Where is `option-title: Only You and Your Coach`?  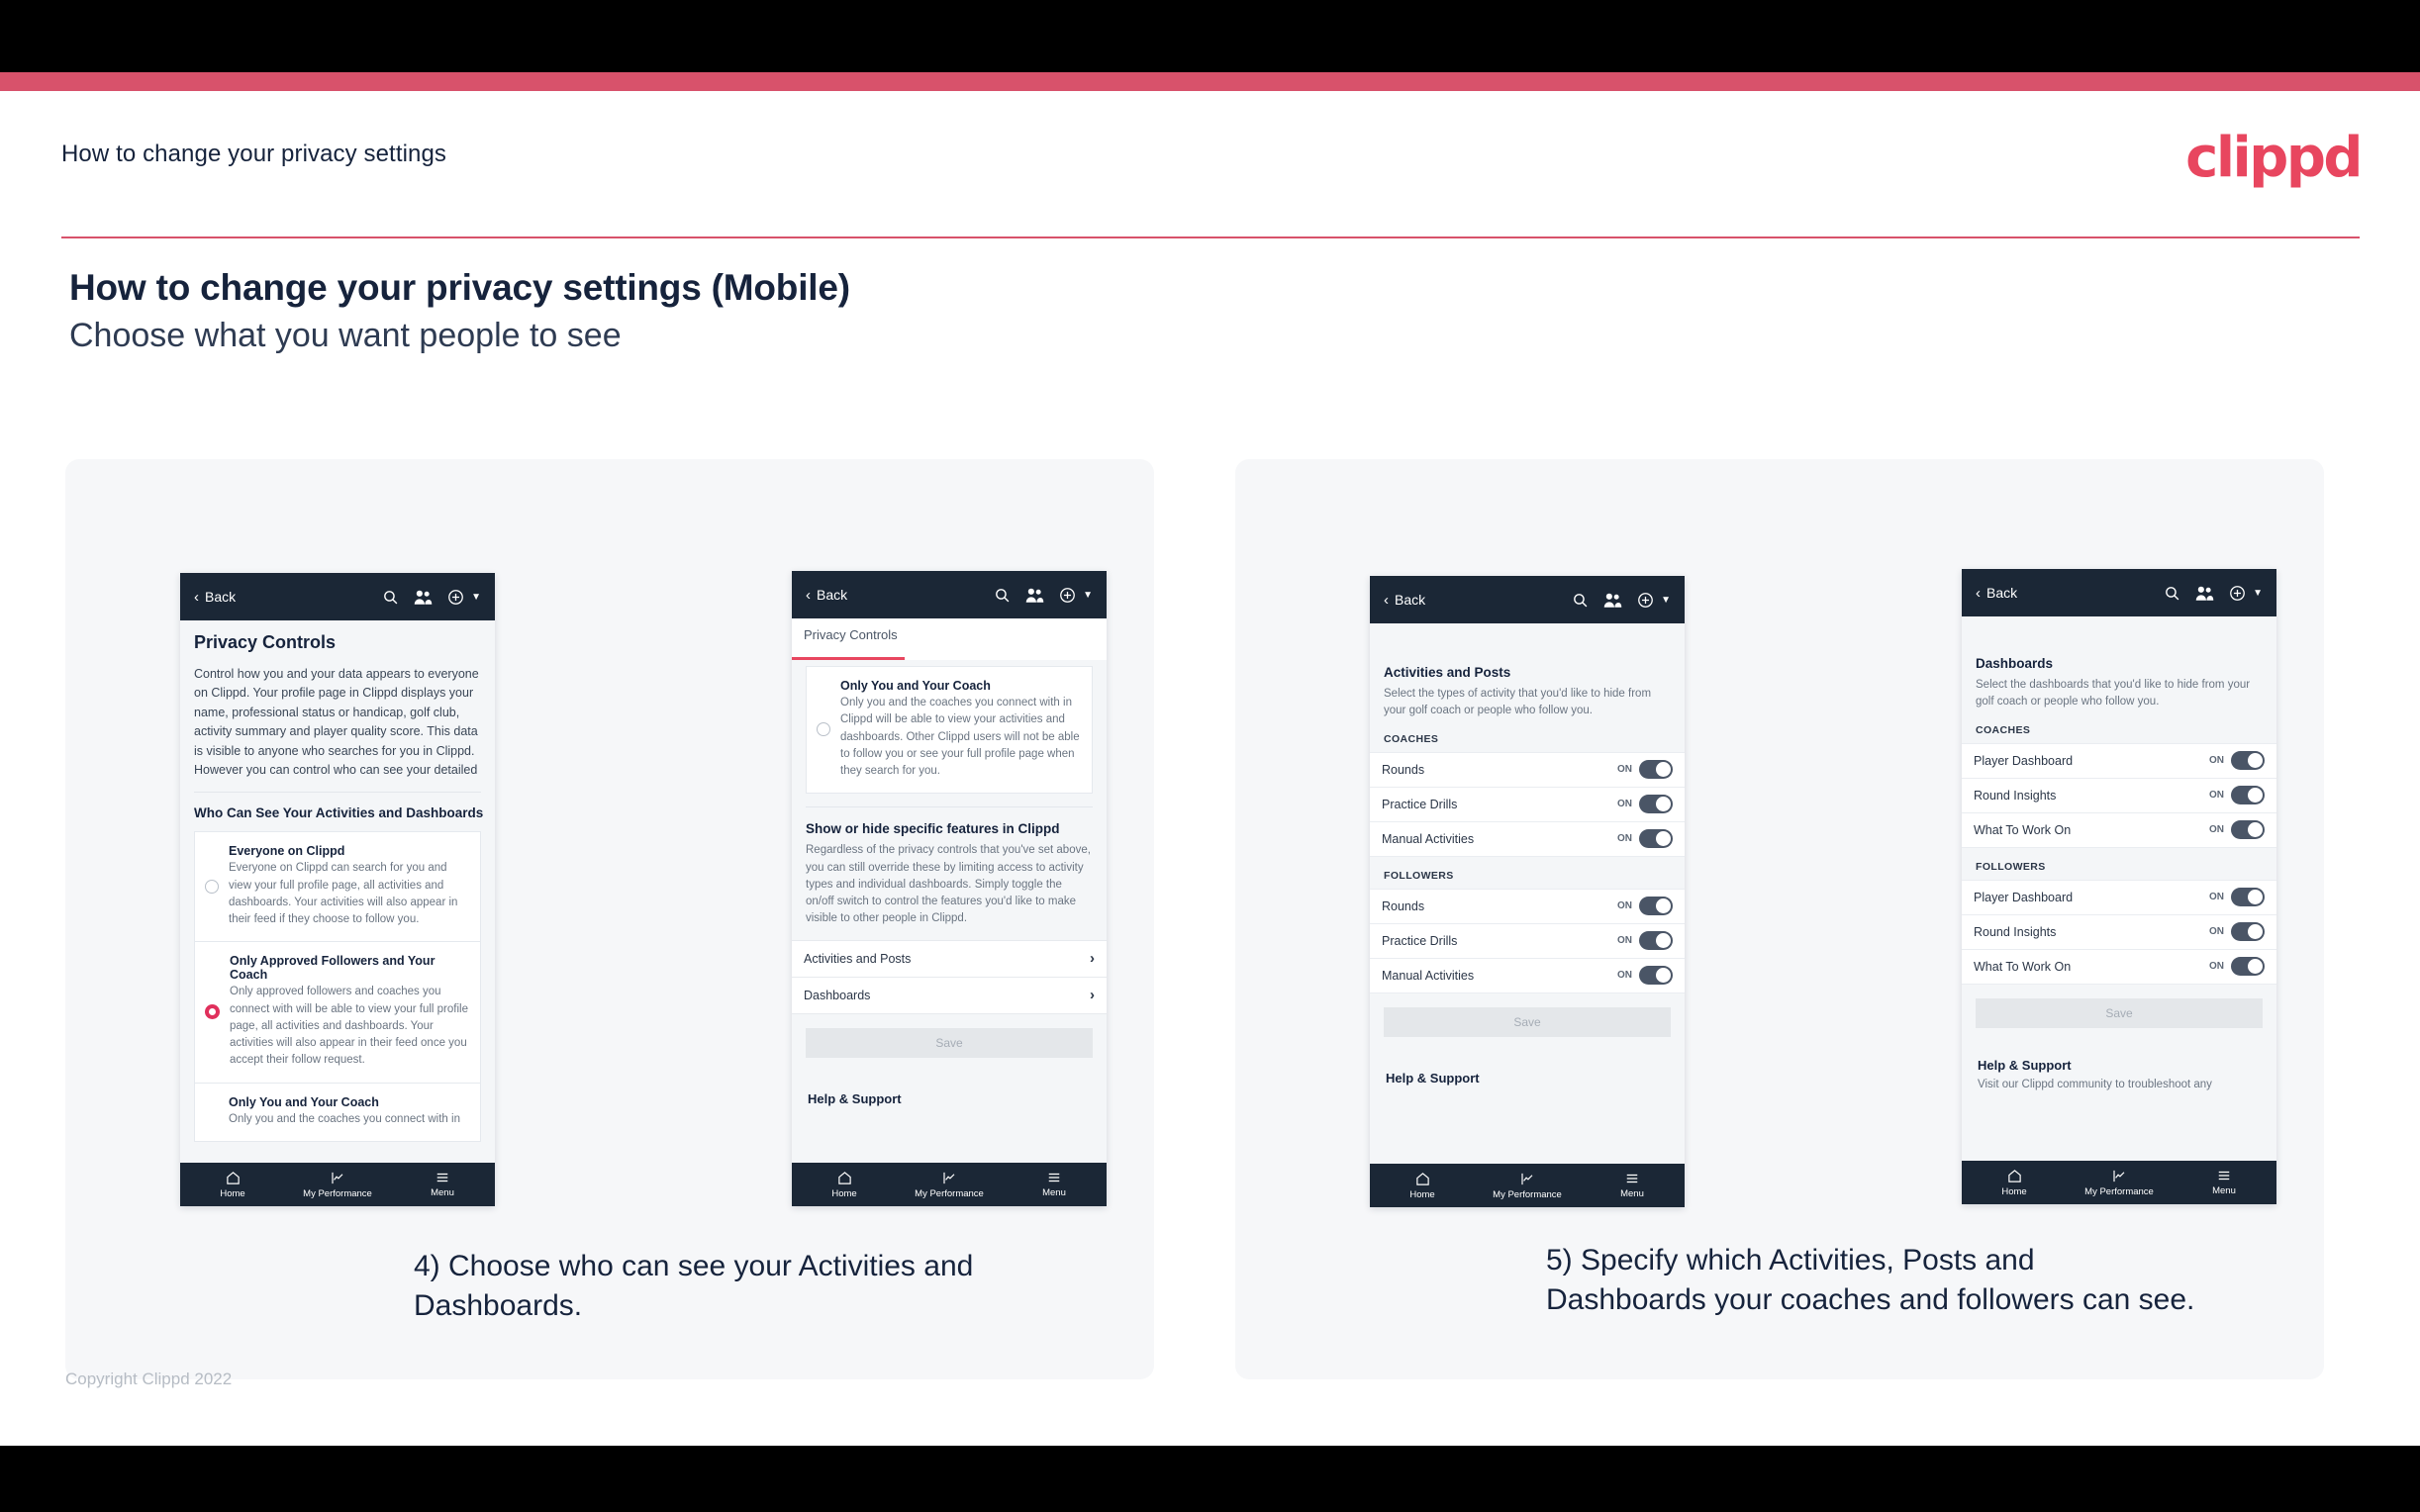
option-title: Only You and Your Coach is located at coordinates (915, 686).